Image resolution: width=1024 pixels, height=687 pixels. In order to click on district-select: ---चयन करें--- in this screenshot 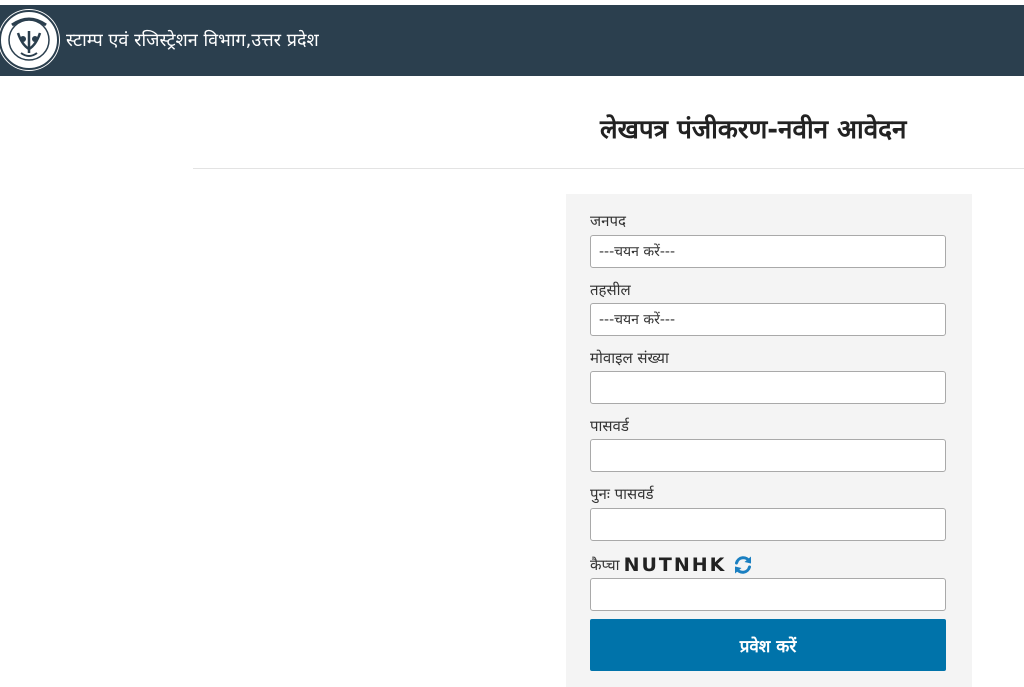, I will do `click(768, 251)`.